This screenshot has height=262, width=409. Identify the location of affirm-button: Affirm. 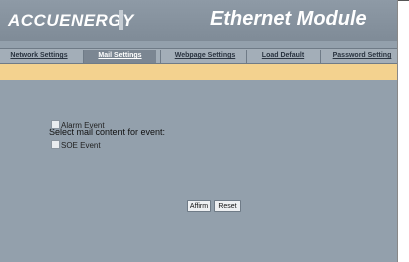
(199, 206).